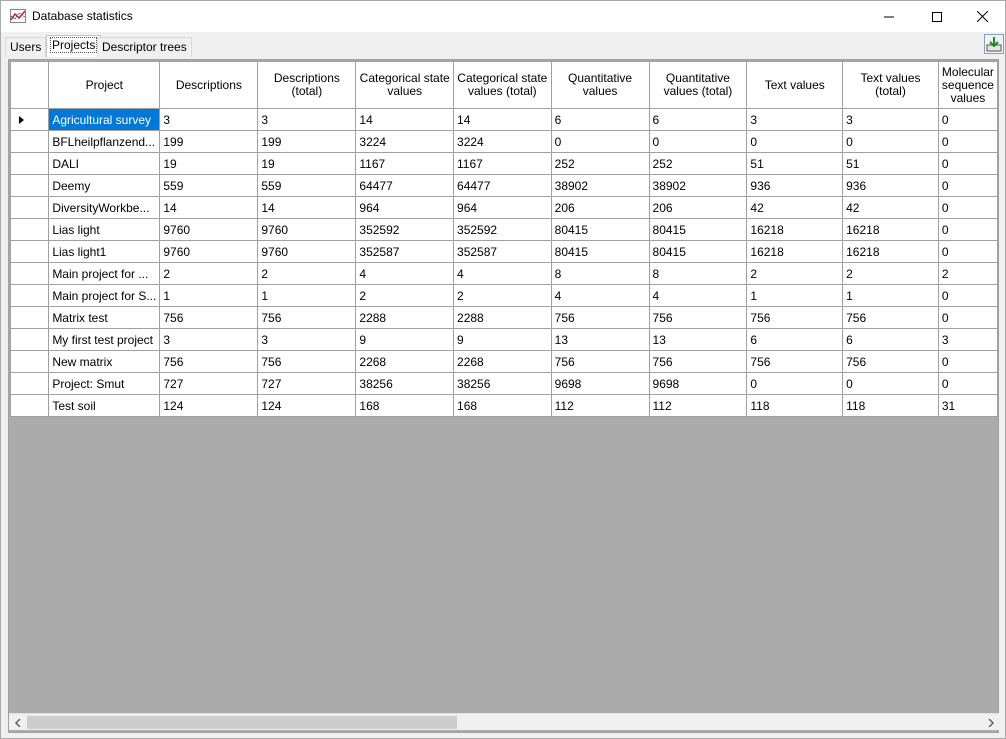 The image size is (1006, 739). Describe the element at coordinates (890, 163) in the screenshot. I see `value-cell: 51` at that location.